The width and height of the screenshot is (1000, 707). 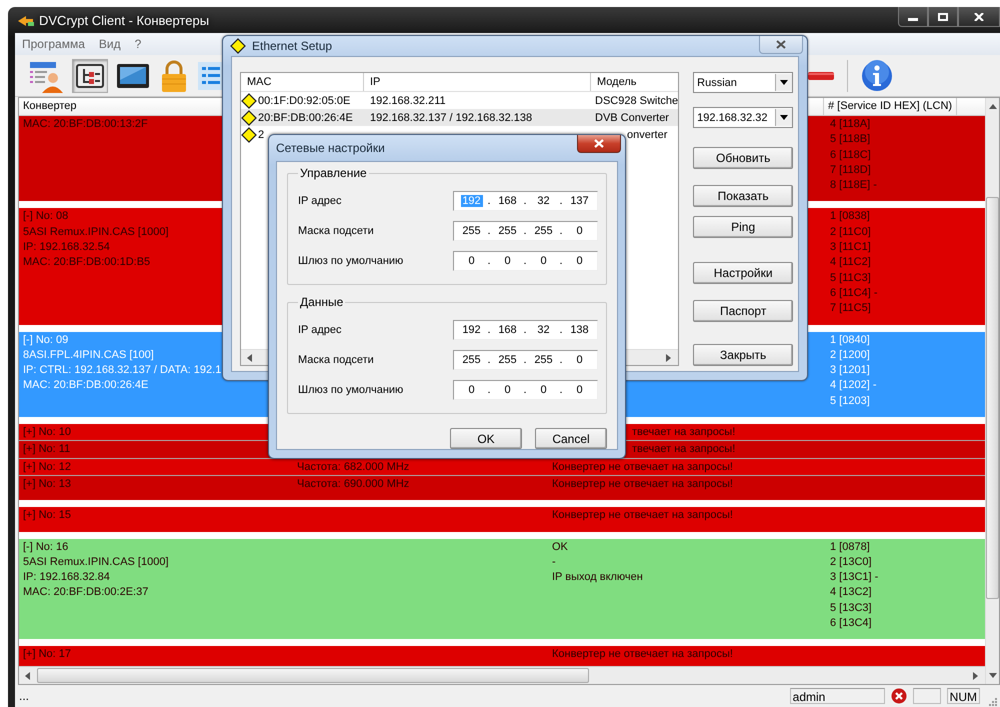 I want to click on cell-text: OK, so click(x=560, y=547).